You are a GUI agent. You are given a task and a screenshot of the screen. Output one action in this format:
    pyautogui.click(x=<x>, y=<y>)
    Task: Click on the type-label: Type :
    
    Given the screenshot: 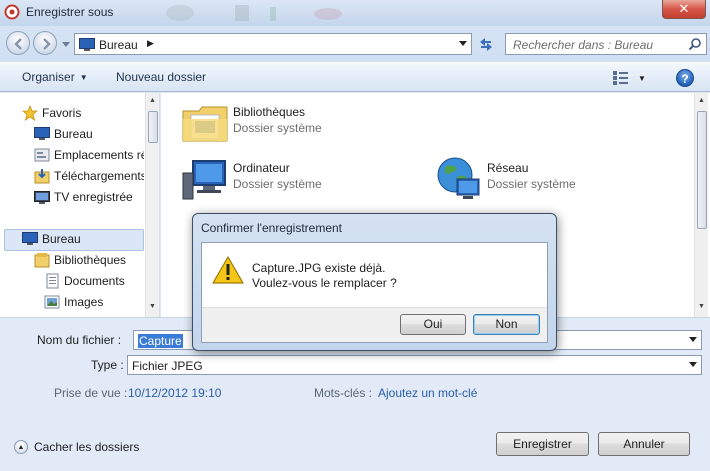 What is the action you would take?
    pyautogui.click(x=107, y=365)
    